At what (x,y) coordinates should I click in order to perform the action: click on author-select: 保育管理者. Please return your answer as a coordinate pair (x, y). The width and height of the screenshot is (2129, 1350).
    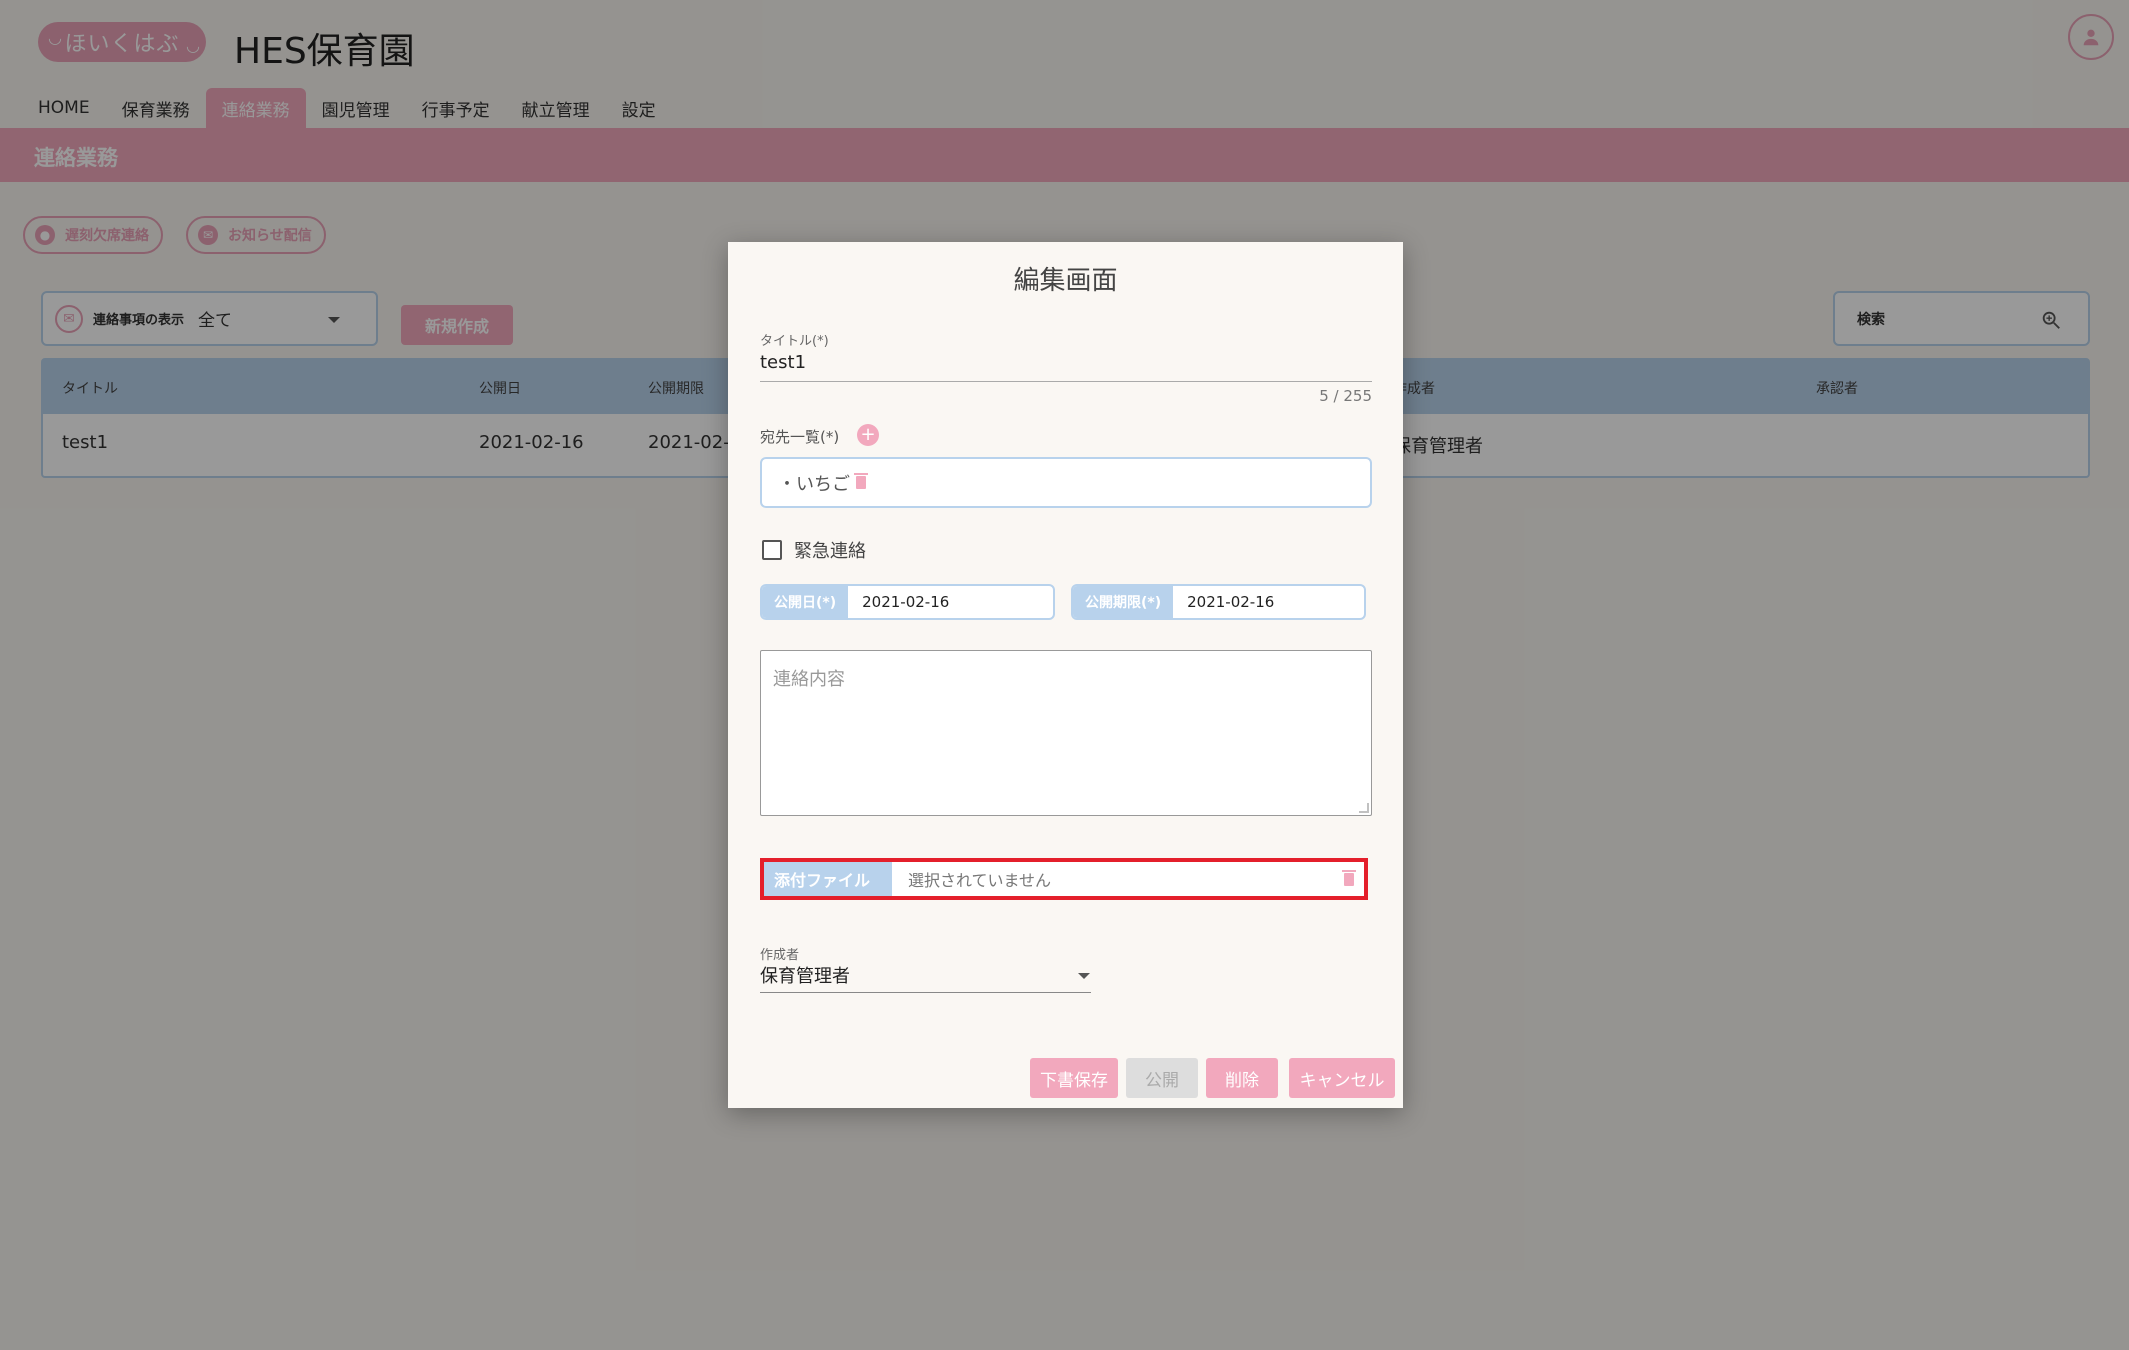
    Looking at the image, I should click on (805, 975).